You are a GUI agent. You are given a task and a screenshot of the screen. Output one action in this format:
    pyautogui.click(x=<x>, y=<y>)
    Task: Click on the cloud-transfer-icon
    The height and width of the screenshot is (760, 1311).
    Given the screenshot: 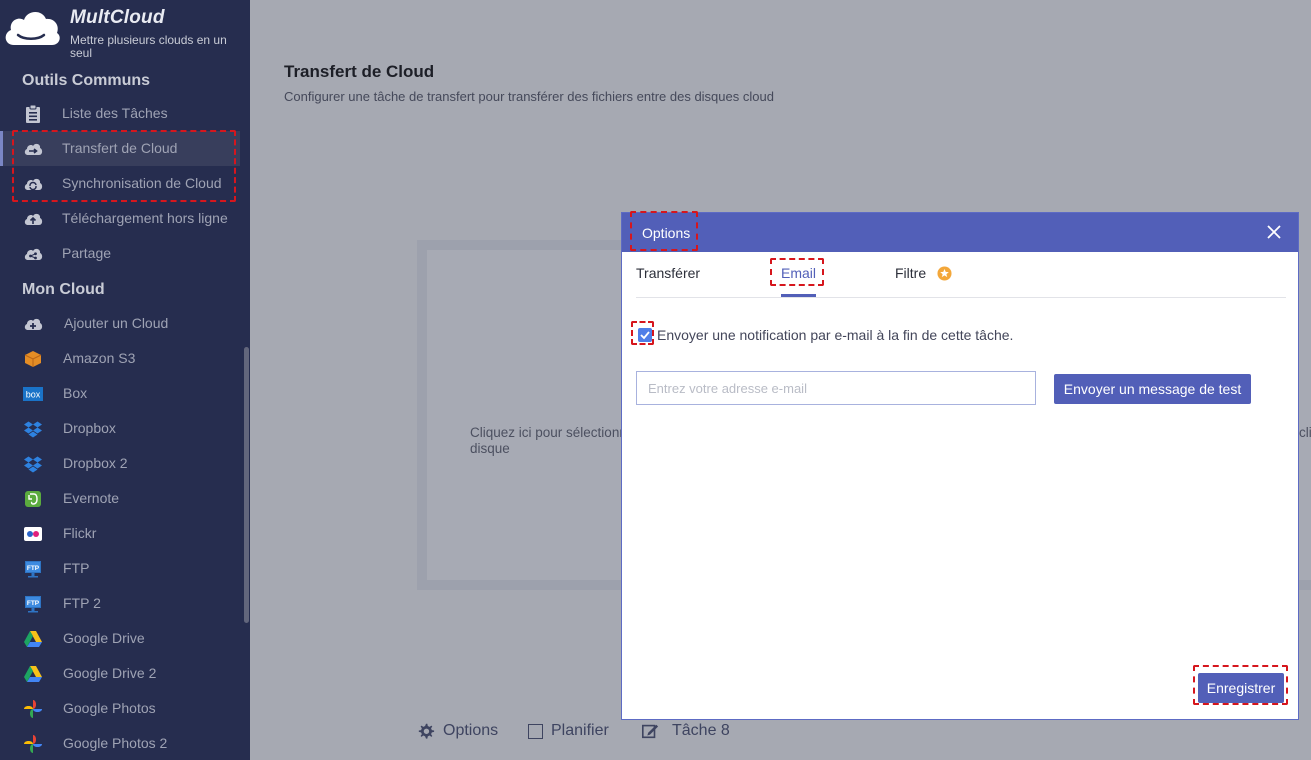 What is the action you would take?
    pyautogui.click(x=33, y=149)
    